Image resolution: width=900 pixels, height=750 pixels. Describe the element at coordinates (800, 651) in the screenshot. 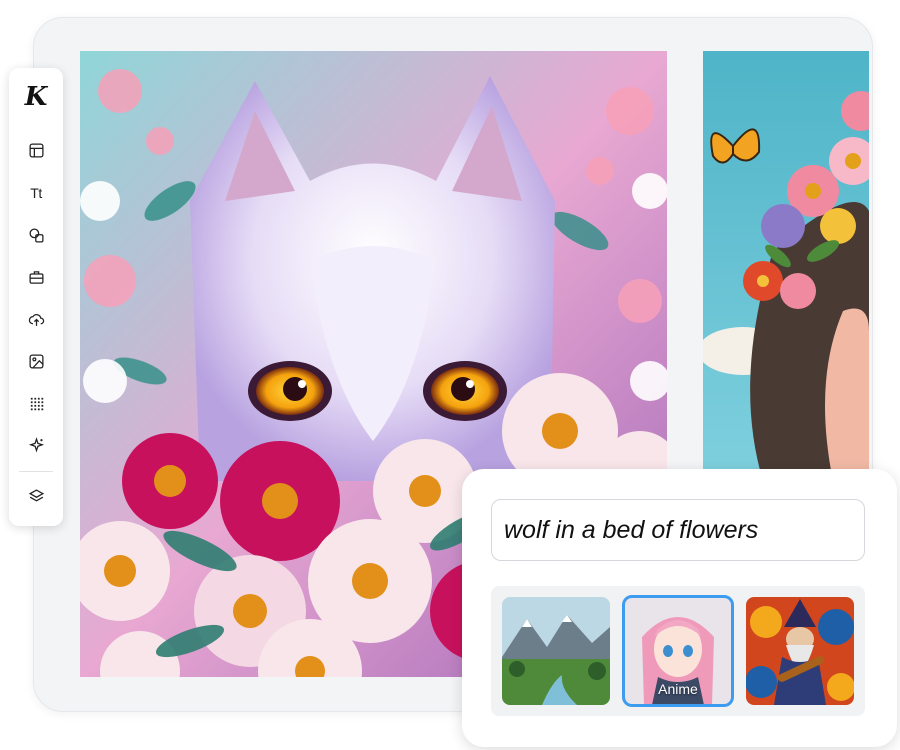

I see `style-thumb-psychedelic-wizard` at that location.